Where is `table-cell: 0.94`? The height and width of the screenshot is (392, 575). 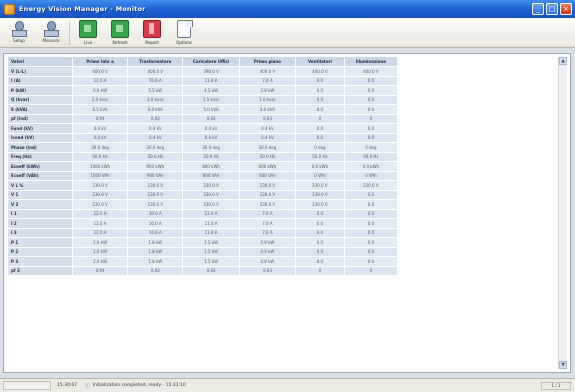
table-cell: 0.94 is located at coordinates (100, 271).